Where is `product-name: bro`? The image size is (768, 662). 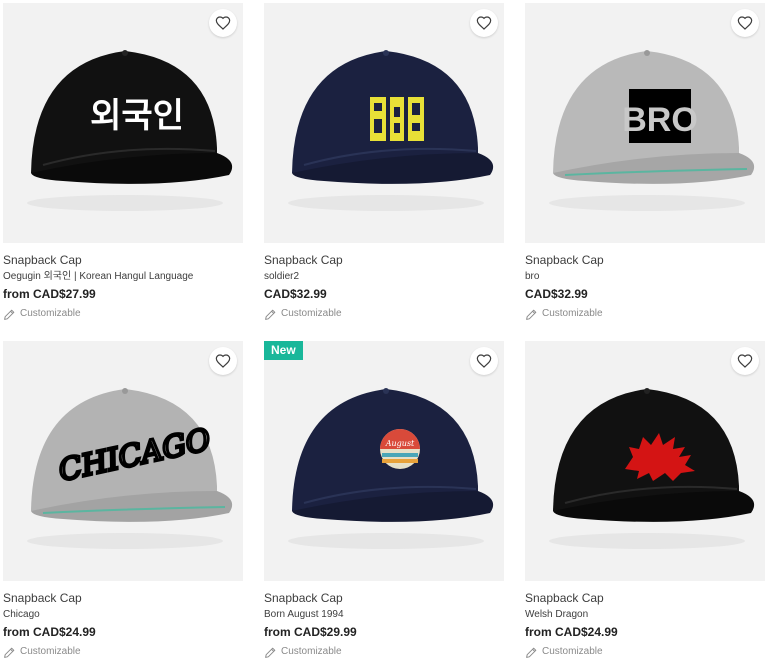
product-name: bro is located at coordinates (645, 277).